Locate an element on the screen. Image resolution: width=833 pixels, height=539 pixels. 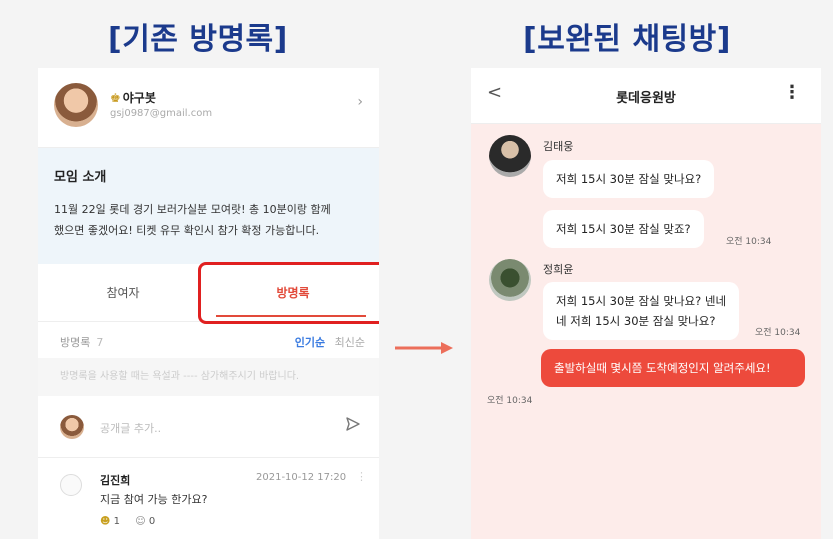
left-section-title: [기존 방명록] is located at coordinates (198, 39).